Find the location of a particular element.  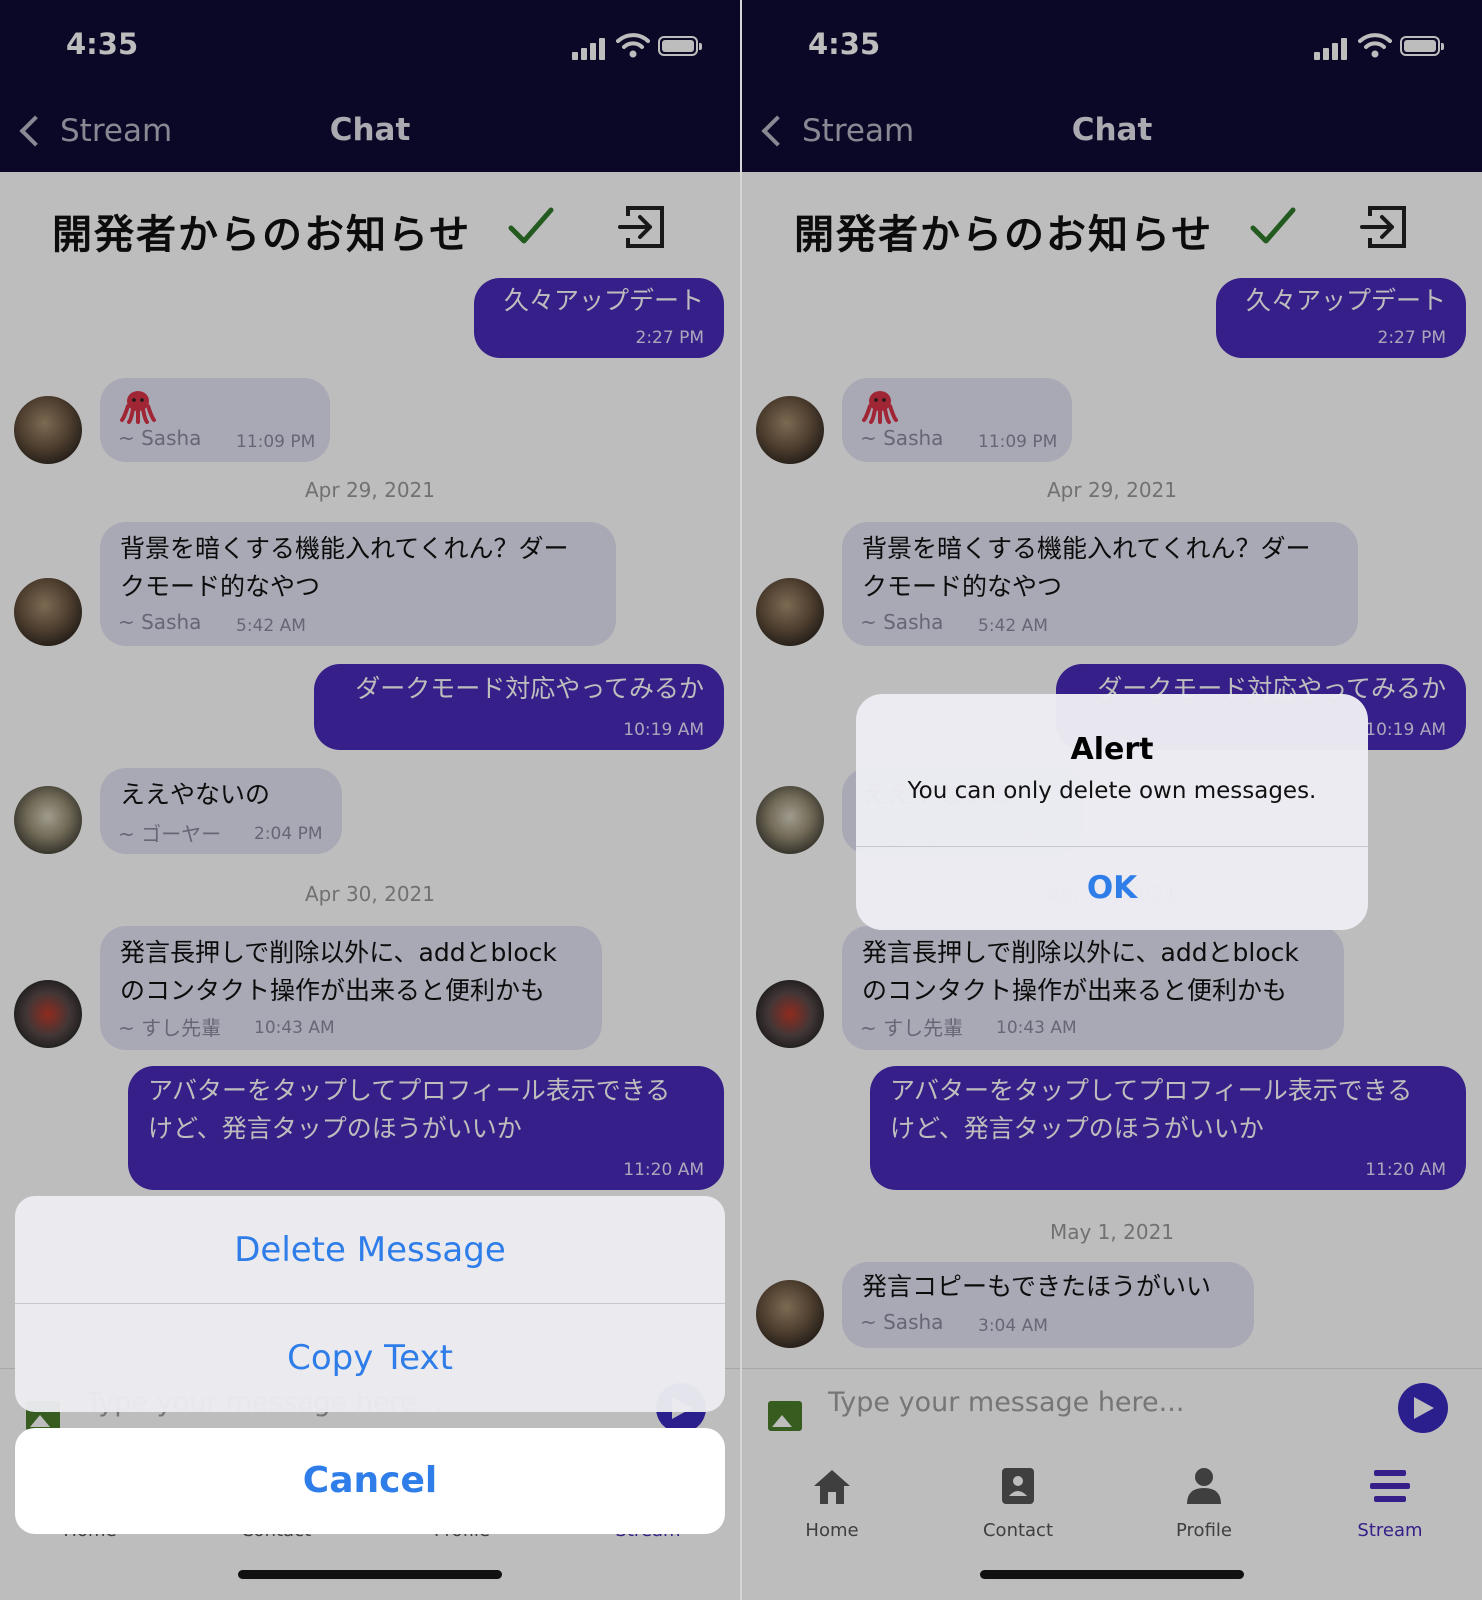

copy-text-button: Copy Text is located at coordinates (370, 1358).